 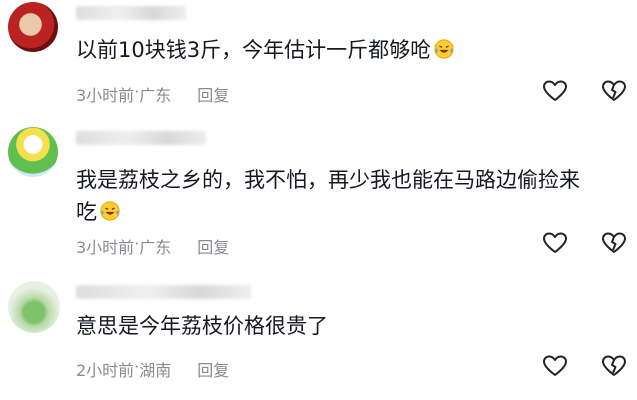 I want to click on comment-text-line: 吃, so click(x=328, y=212).